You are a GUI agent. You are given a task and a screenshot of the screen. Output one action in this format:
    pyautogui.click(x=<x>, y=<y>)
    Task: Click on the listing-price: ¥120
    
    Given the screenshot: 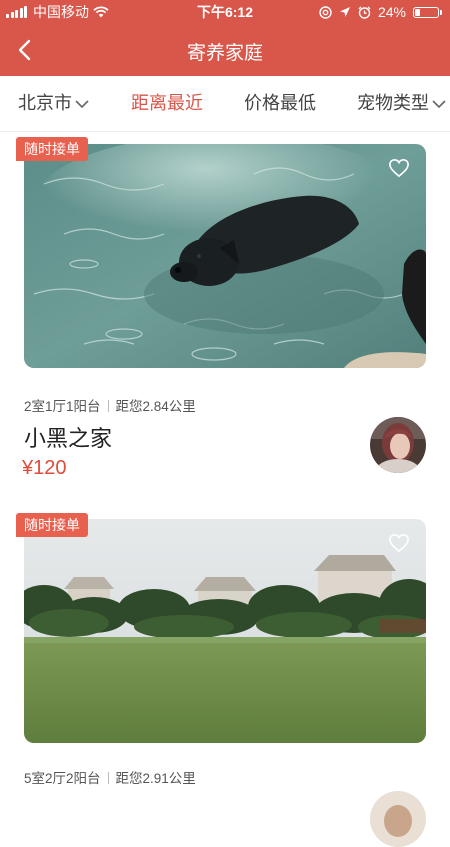 What is the action you would take?
    pyautogui.click(x=44, y=468)
    